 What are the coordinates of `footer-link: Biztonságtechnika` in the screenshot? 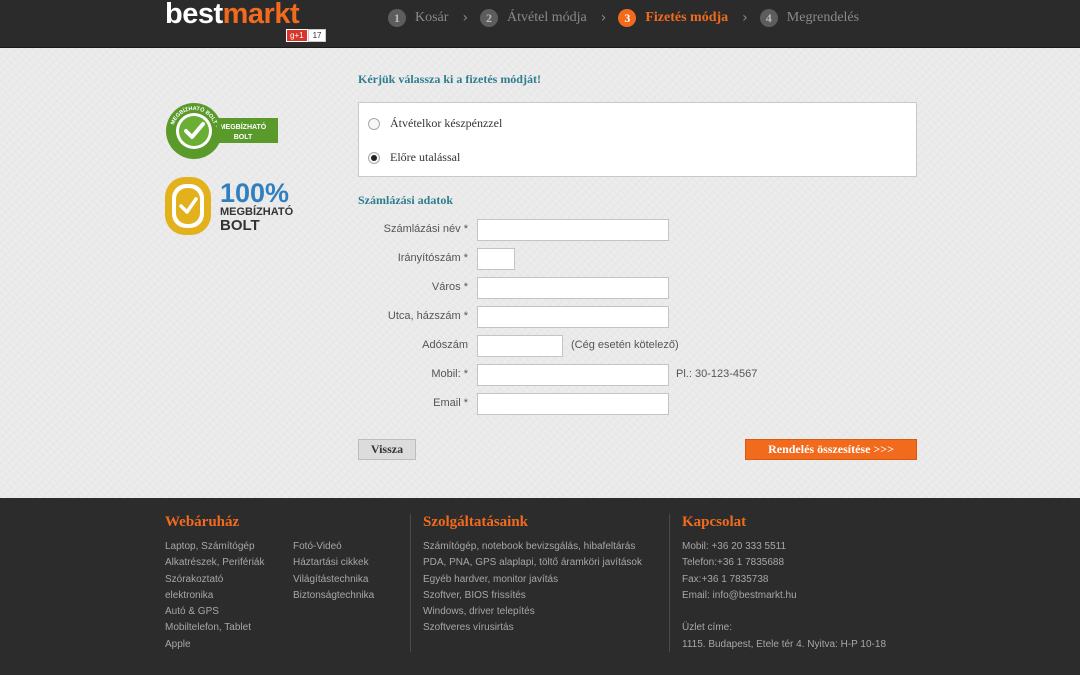 It's located at (333, 596).